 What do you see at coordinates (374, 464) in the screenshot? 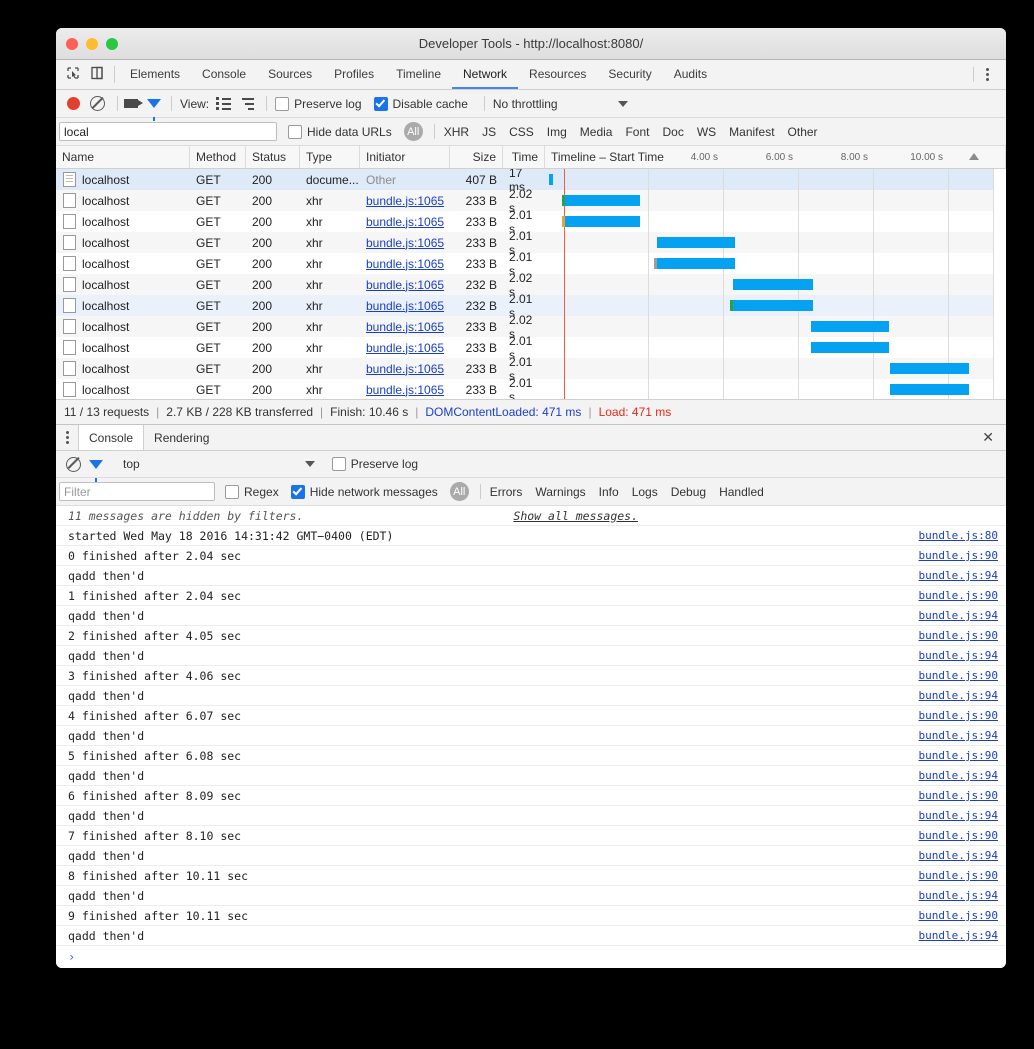
I see `console-preserve-log-checkbox: Preserve log` at bounding box center [374, 464].